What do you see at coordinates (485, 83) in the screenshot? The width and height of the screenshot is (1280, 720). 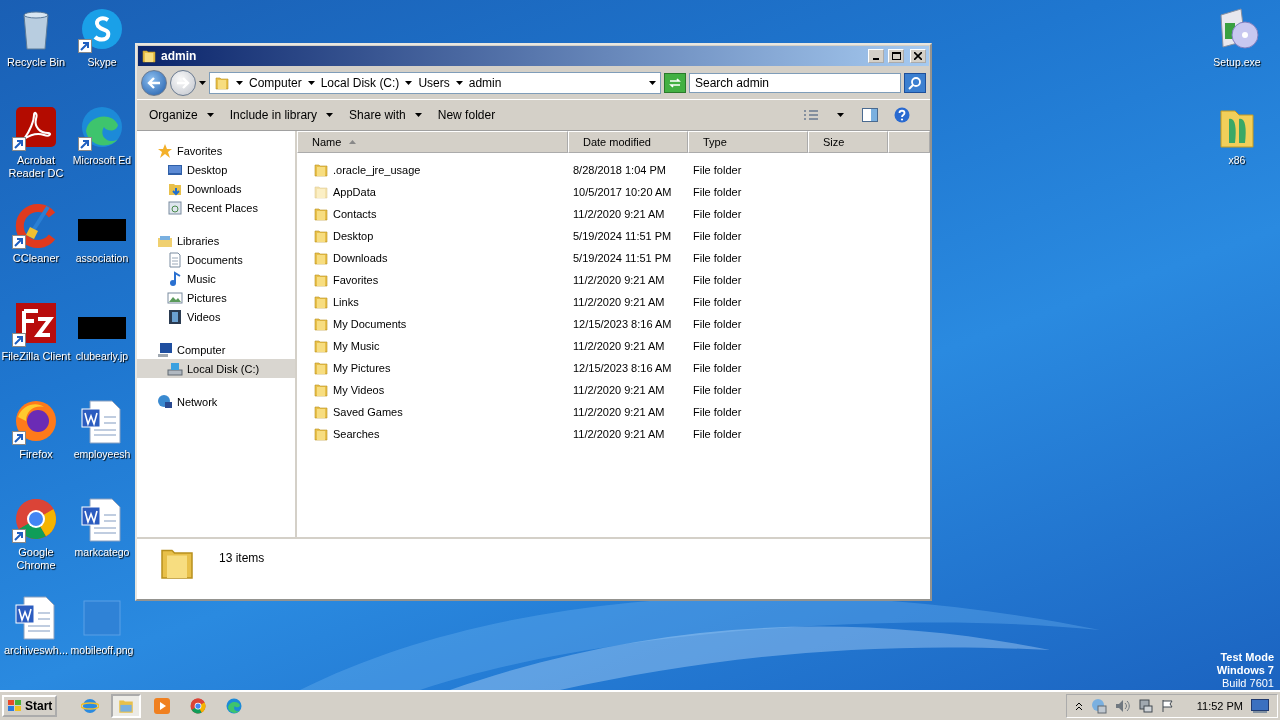 I see `breadcrumb-item: admin` at bounding box center [485, 83].